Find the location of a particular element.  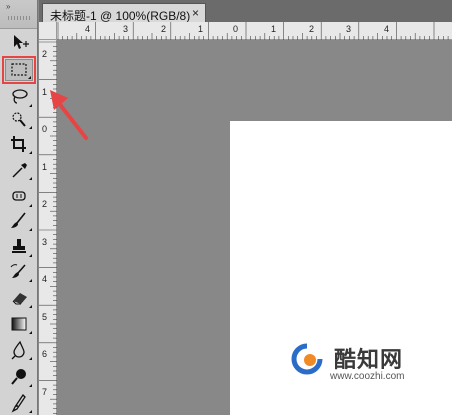

spot-healing-tool-button is located at coordinates (19, 197).